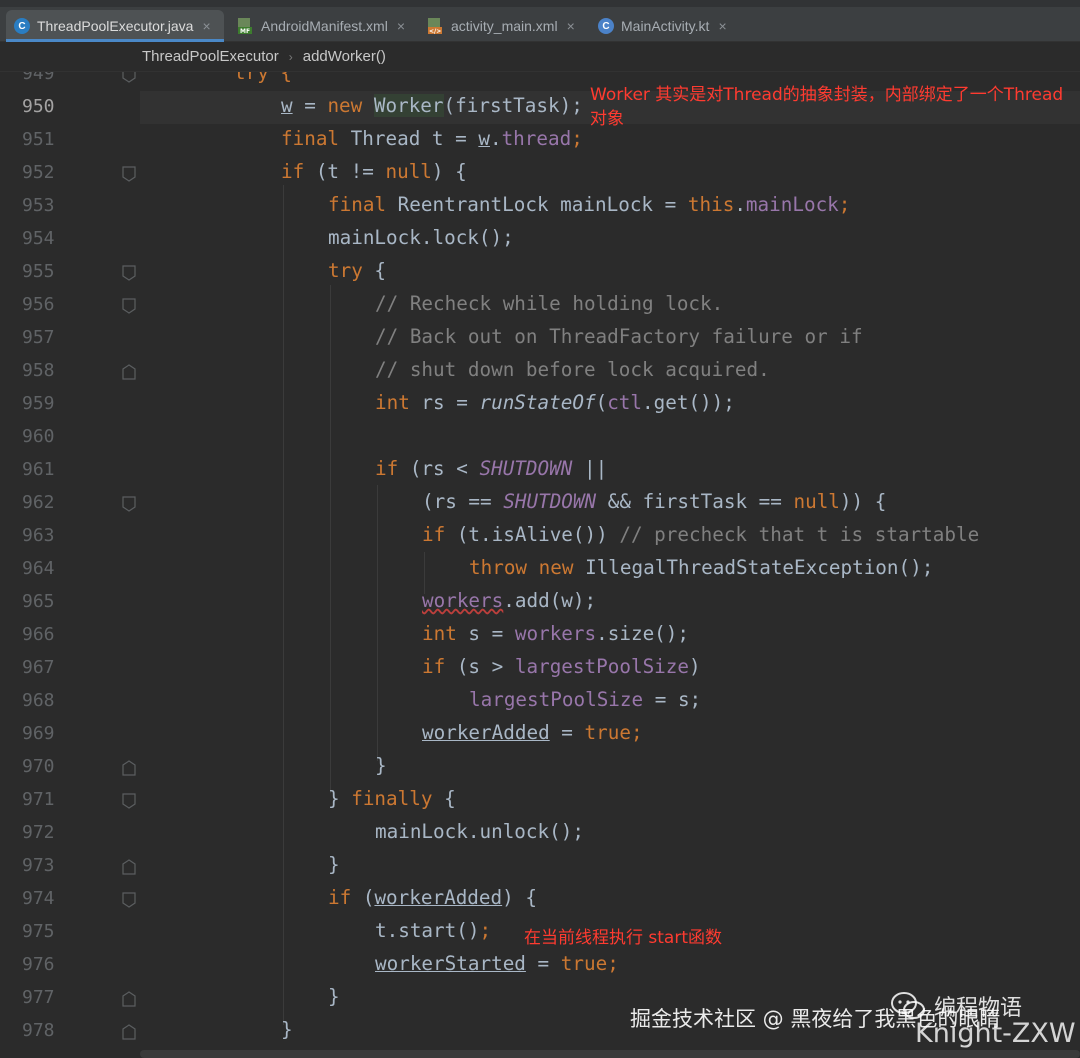  Describe the element at coordinates (623, 938) in the screenshot. I see `annotation-start-note: 在当前线程执行 start函数` at that location.